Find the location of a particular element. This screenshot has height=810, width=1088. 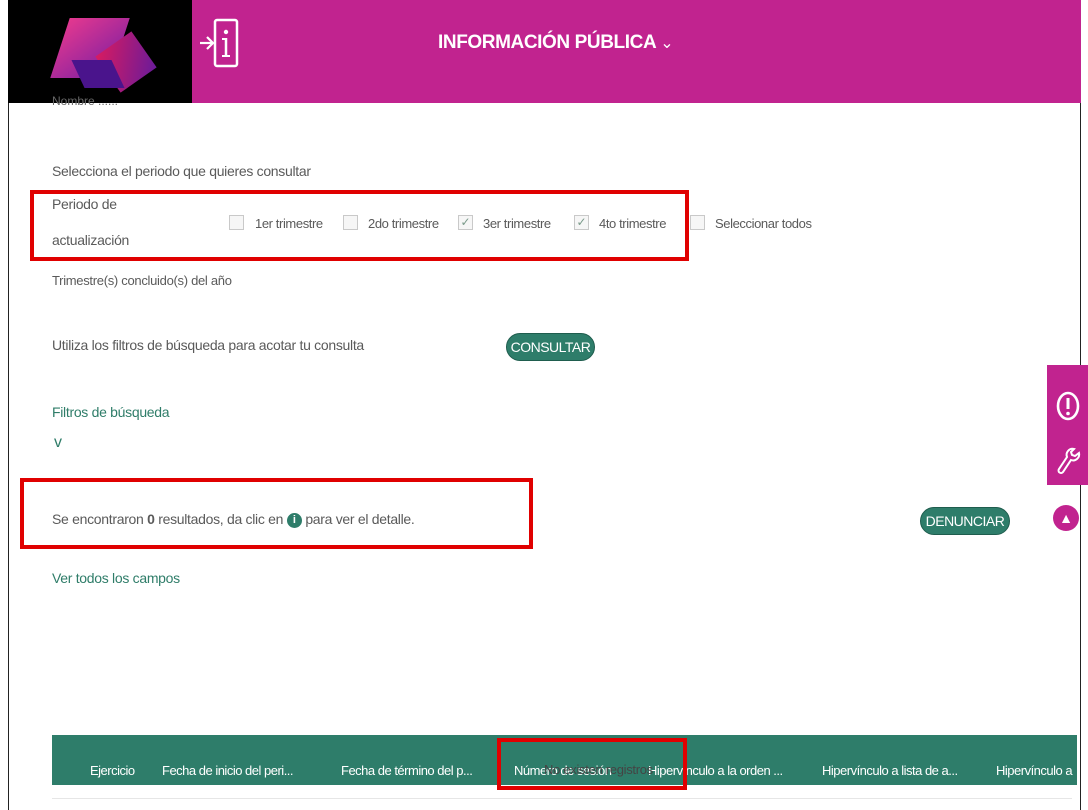

checkbox-select-all-label: Seleccionar todos is located at coordinates (763, 223).